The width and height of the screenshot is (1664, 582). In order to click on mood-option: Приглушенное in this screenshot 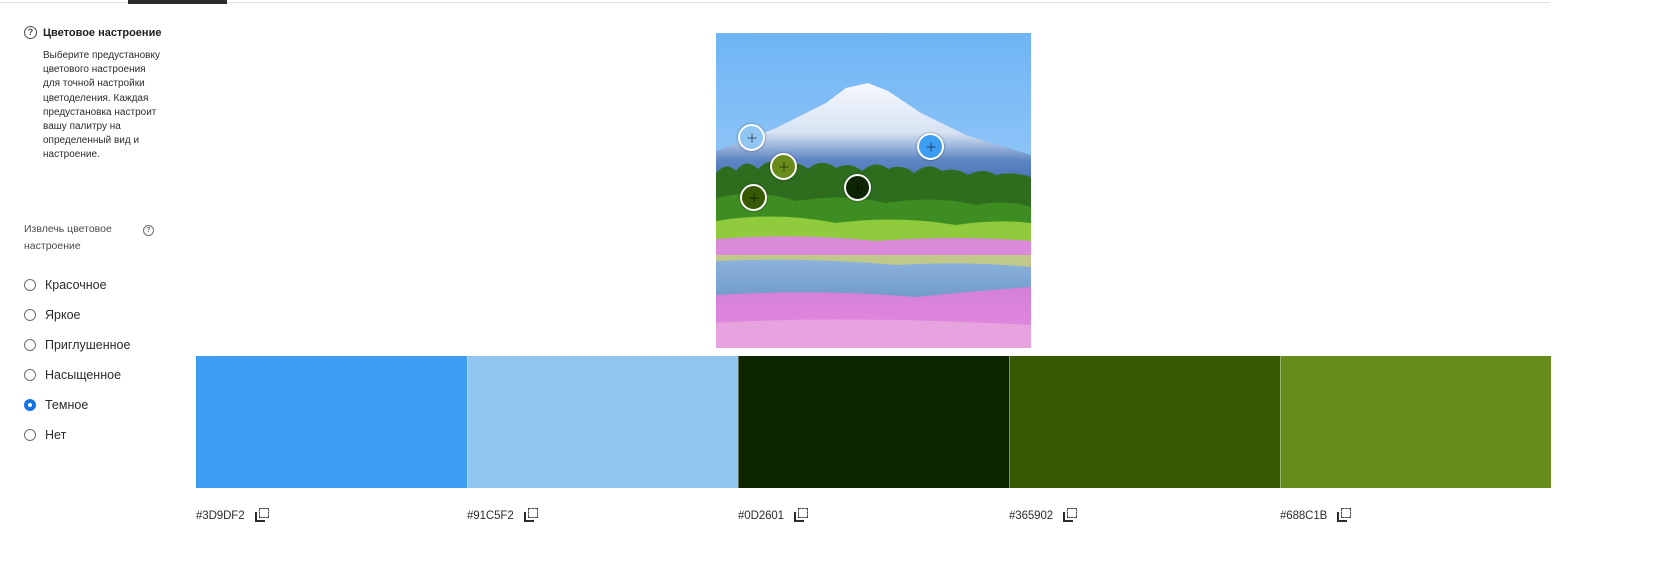, I will do `click(77, 345)`.